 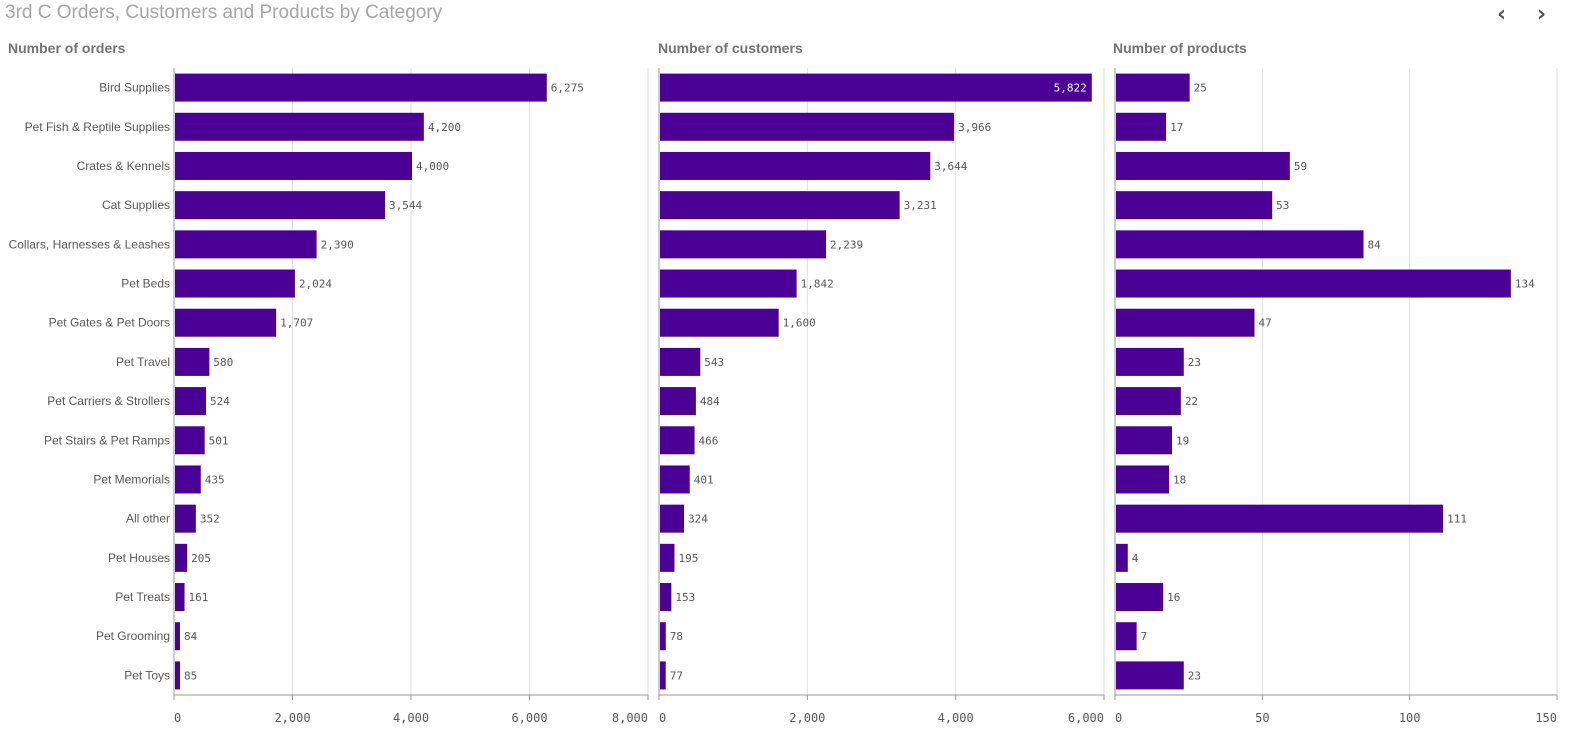 I want to click on data-label: 17, so click(x=1176, y=127).